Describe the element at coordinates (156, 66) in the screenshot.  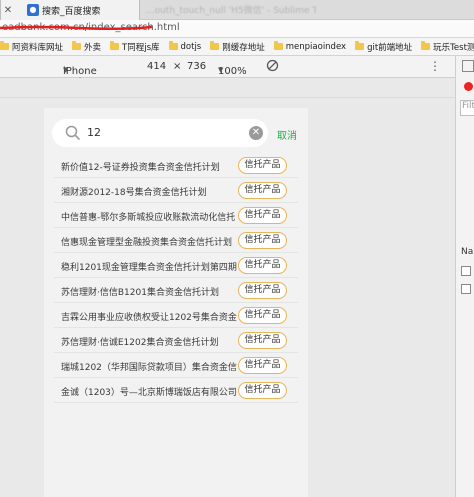
I see `viewport-width-input: 414` at that location.